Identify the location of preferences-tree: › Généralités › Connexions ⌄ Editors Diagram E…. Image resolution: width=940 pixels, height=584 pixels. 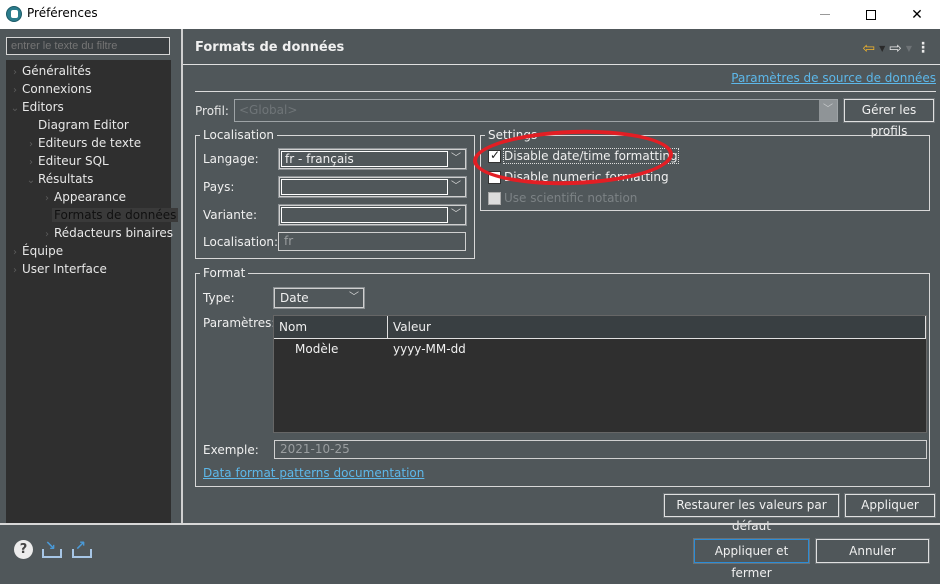
(92, 292).